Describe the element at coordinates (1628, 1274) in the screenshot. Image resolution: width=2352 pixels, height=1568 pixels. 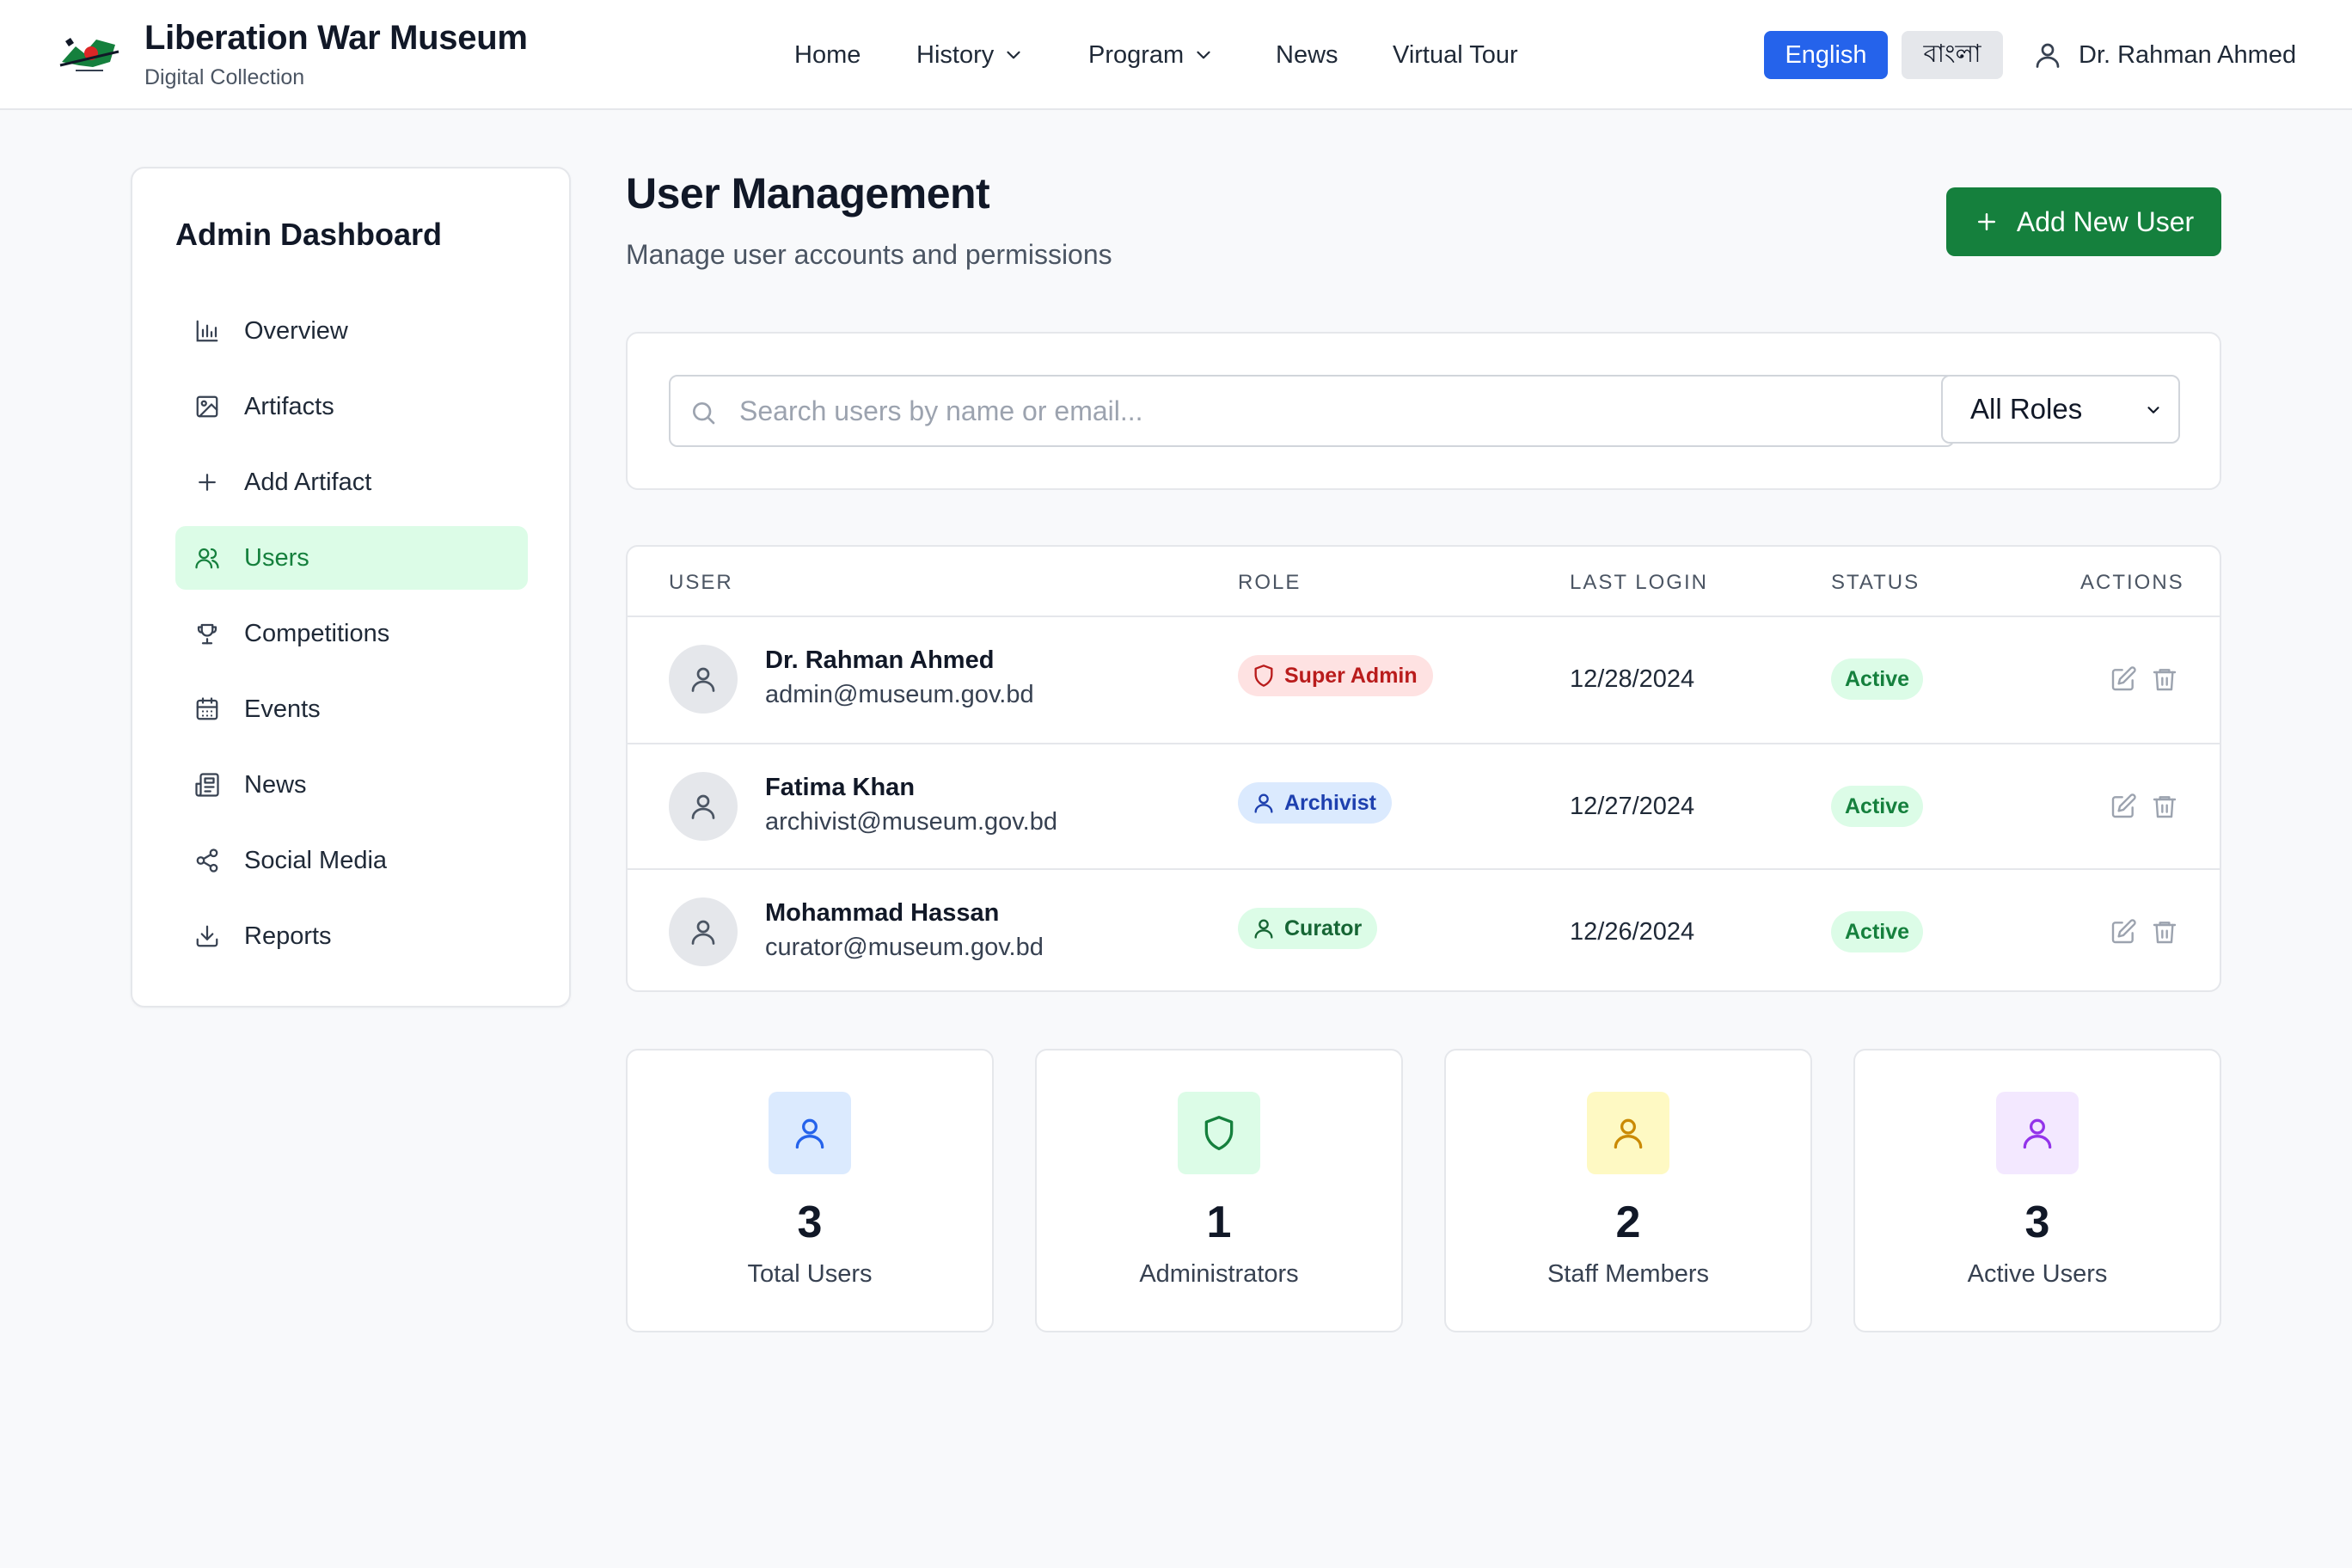
I see `stat-label: Staff Members` at that location.